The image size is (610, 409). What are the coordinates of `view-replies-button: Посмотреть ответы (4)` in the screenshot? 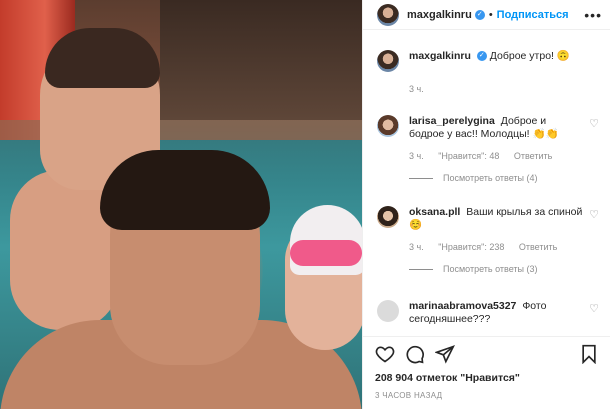 It's located at (504, 178).